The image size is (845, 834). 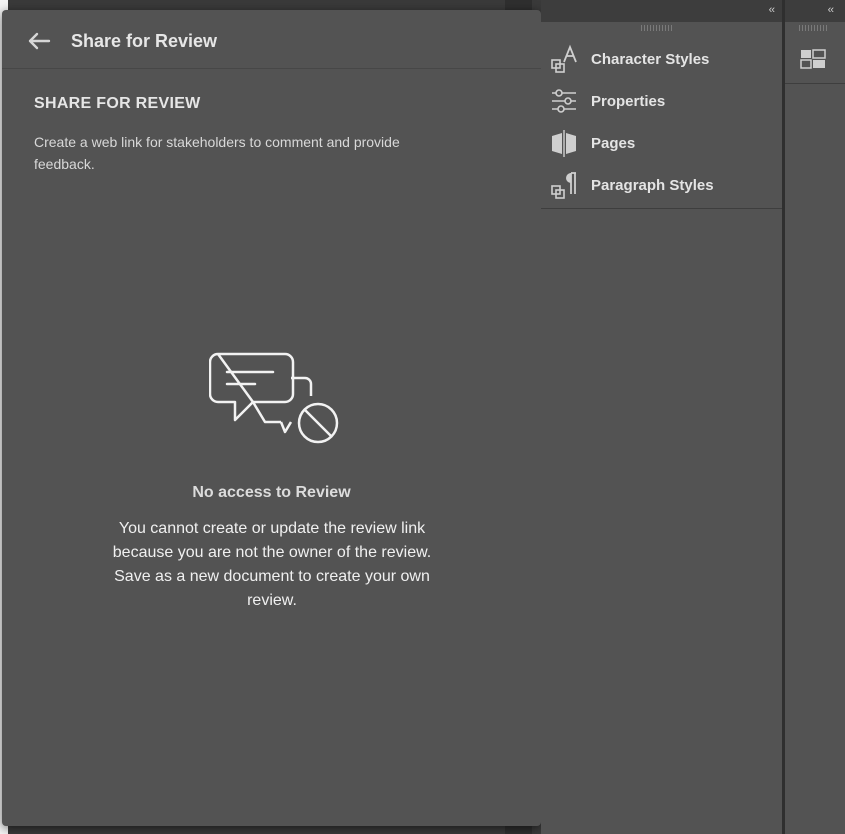 What do you see at coordinates (815, 11) in the screenshot?
I see `mini-dock-topbar: ‹‹` at bounding box center [815, 11].